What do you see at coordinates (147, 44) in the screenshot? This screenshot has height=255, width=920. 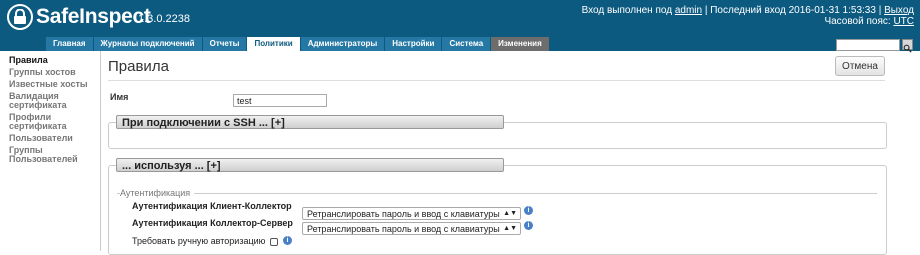 I see `nav-tab-1: Журналы подключений` at bounding box center [147, 44].